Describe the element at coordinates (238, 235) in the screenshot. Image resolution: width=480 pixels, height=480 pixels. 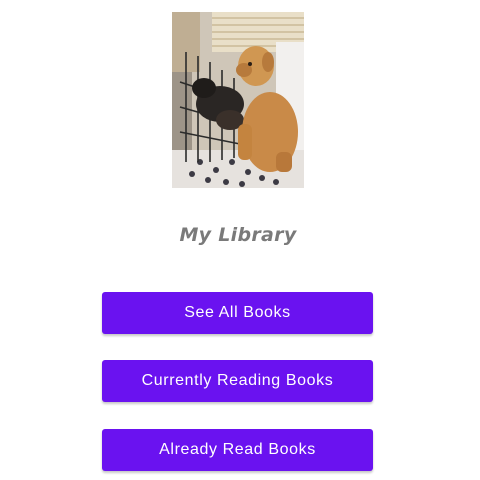
I see `page-title: My Library` at that location.